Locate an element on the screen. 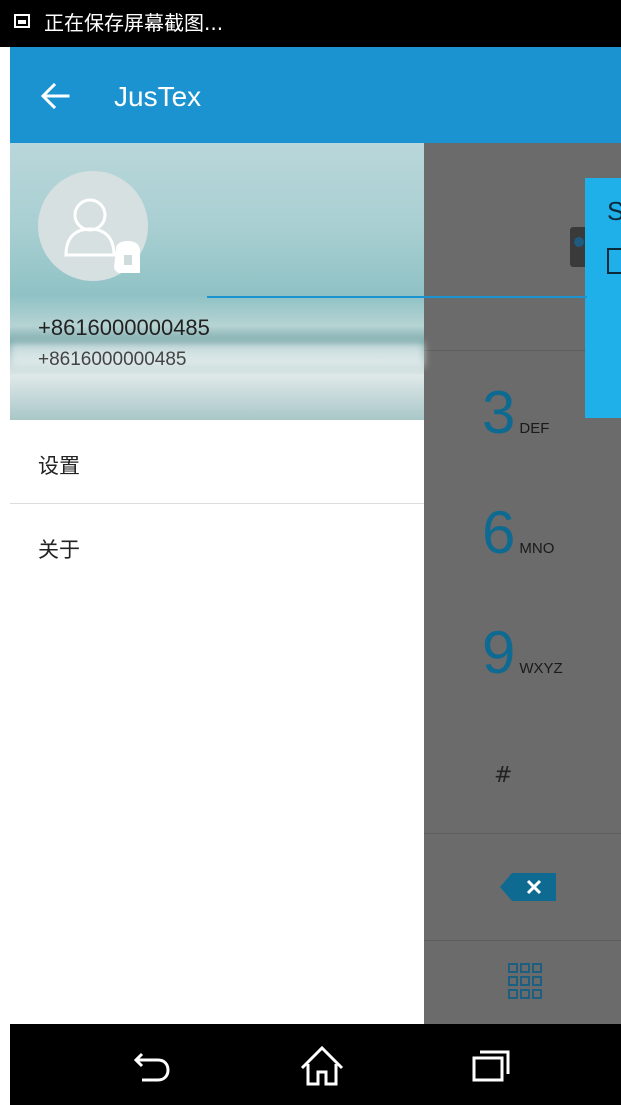 The image size is (621, 1105). dial-key-letters: MNO is located at coordinates (537, 548).